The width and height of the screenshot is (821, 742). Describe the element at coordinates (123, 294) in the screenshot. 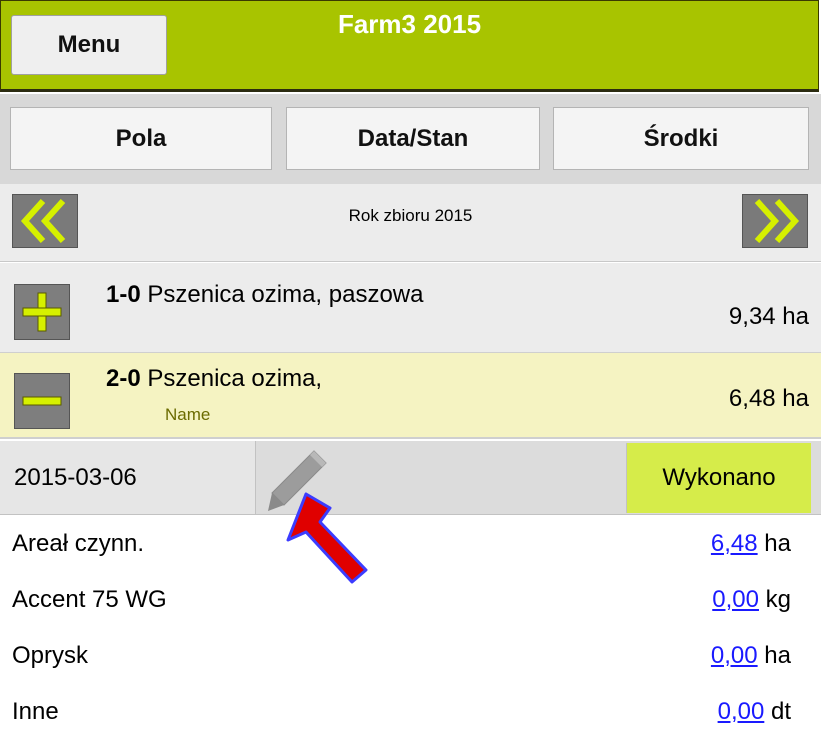

I see `field-code: 1-0` at that location.